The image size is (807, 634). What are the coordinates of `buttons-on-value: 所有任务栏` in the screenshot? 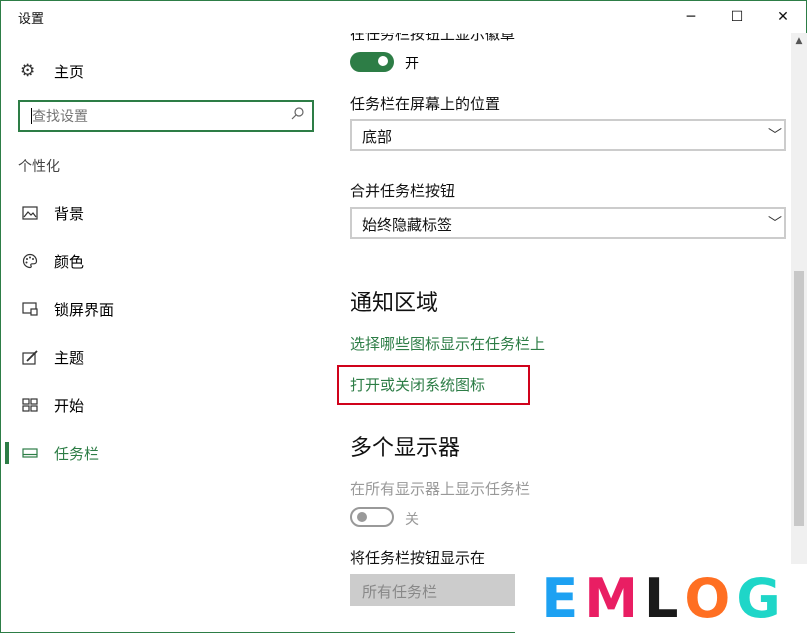 It's located at (400, 592).